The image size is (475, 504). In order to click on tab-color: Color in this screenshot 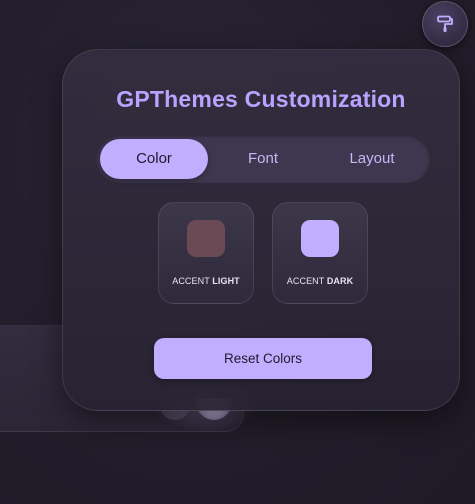, I will do `click(154, 159)`.